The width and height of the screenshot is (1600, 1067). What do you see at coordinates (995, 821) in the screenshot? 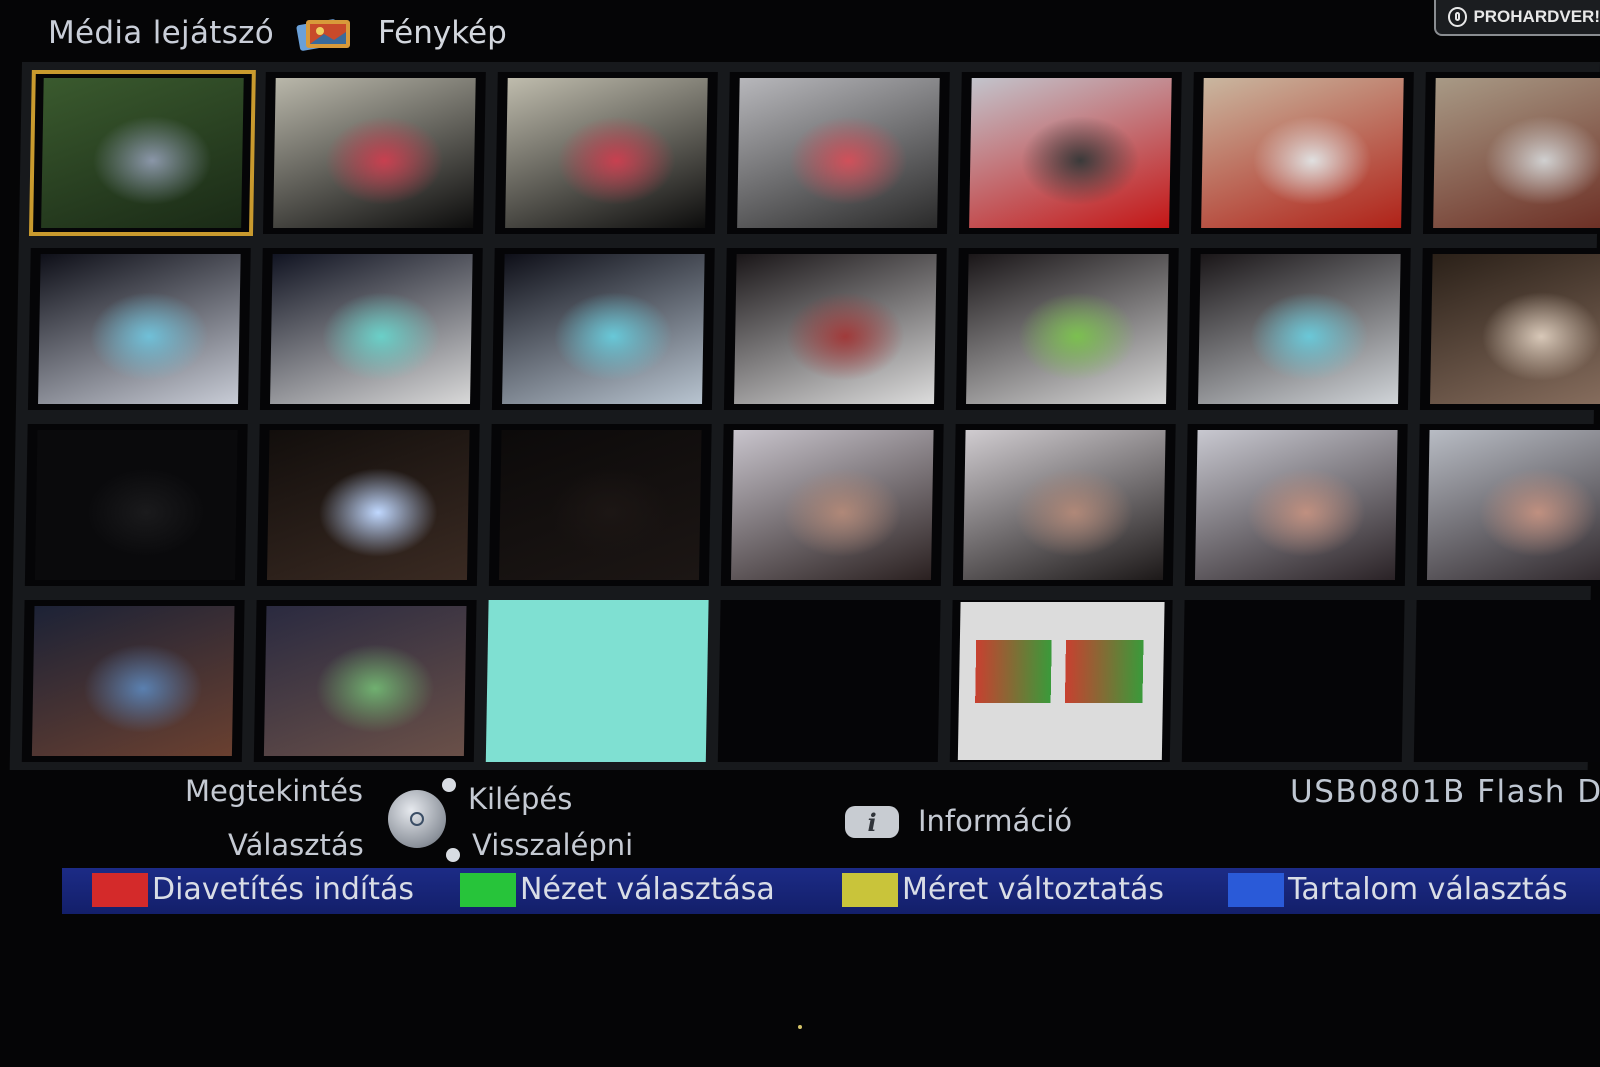
I see `info-label: Információ` at bounding box center [995, 821].